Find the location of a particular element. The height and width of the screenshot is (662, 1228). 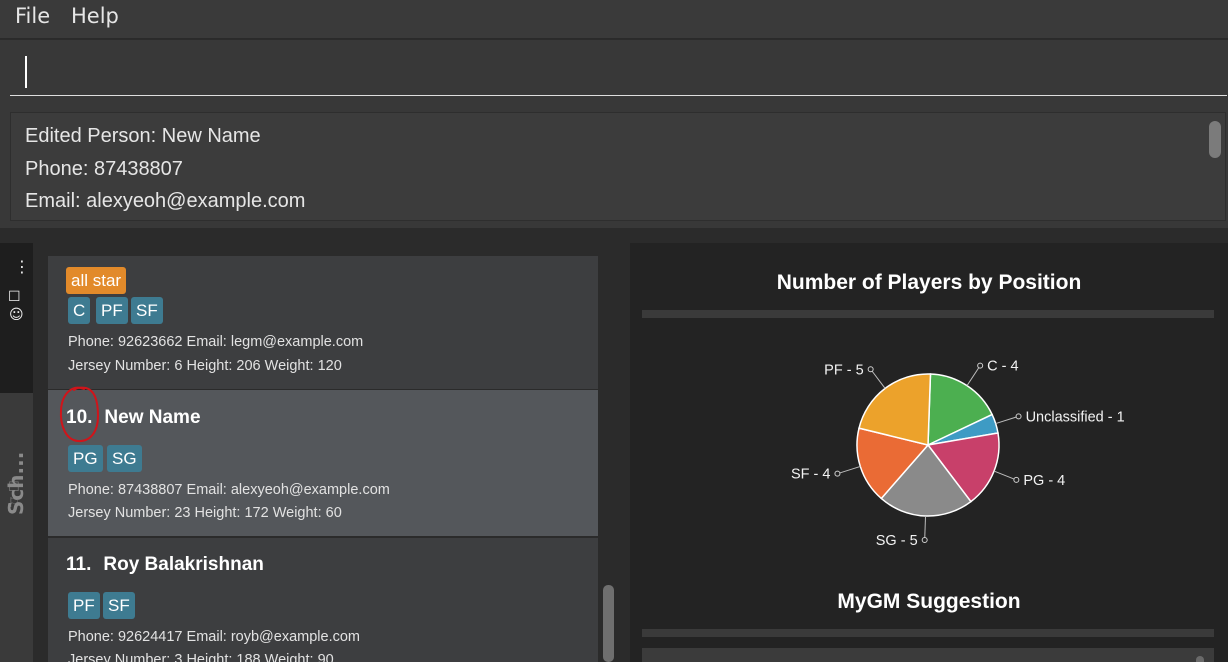

pie-label-sf: SF - 4 is located at coordinates (810, 475).